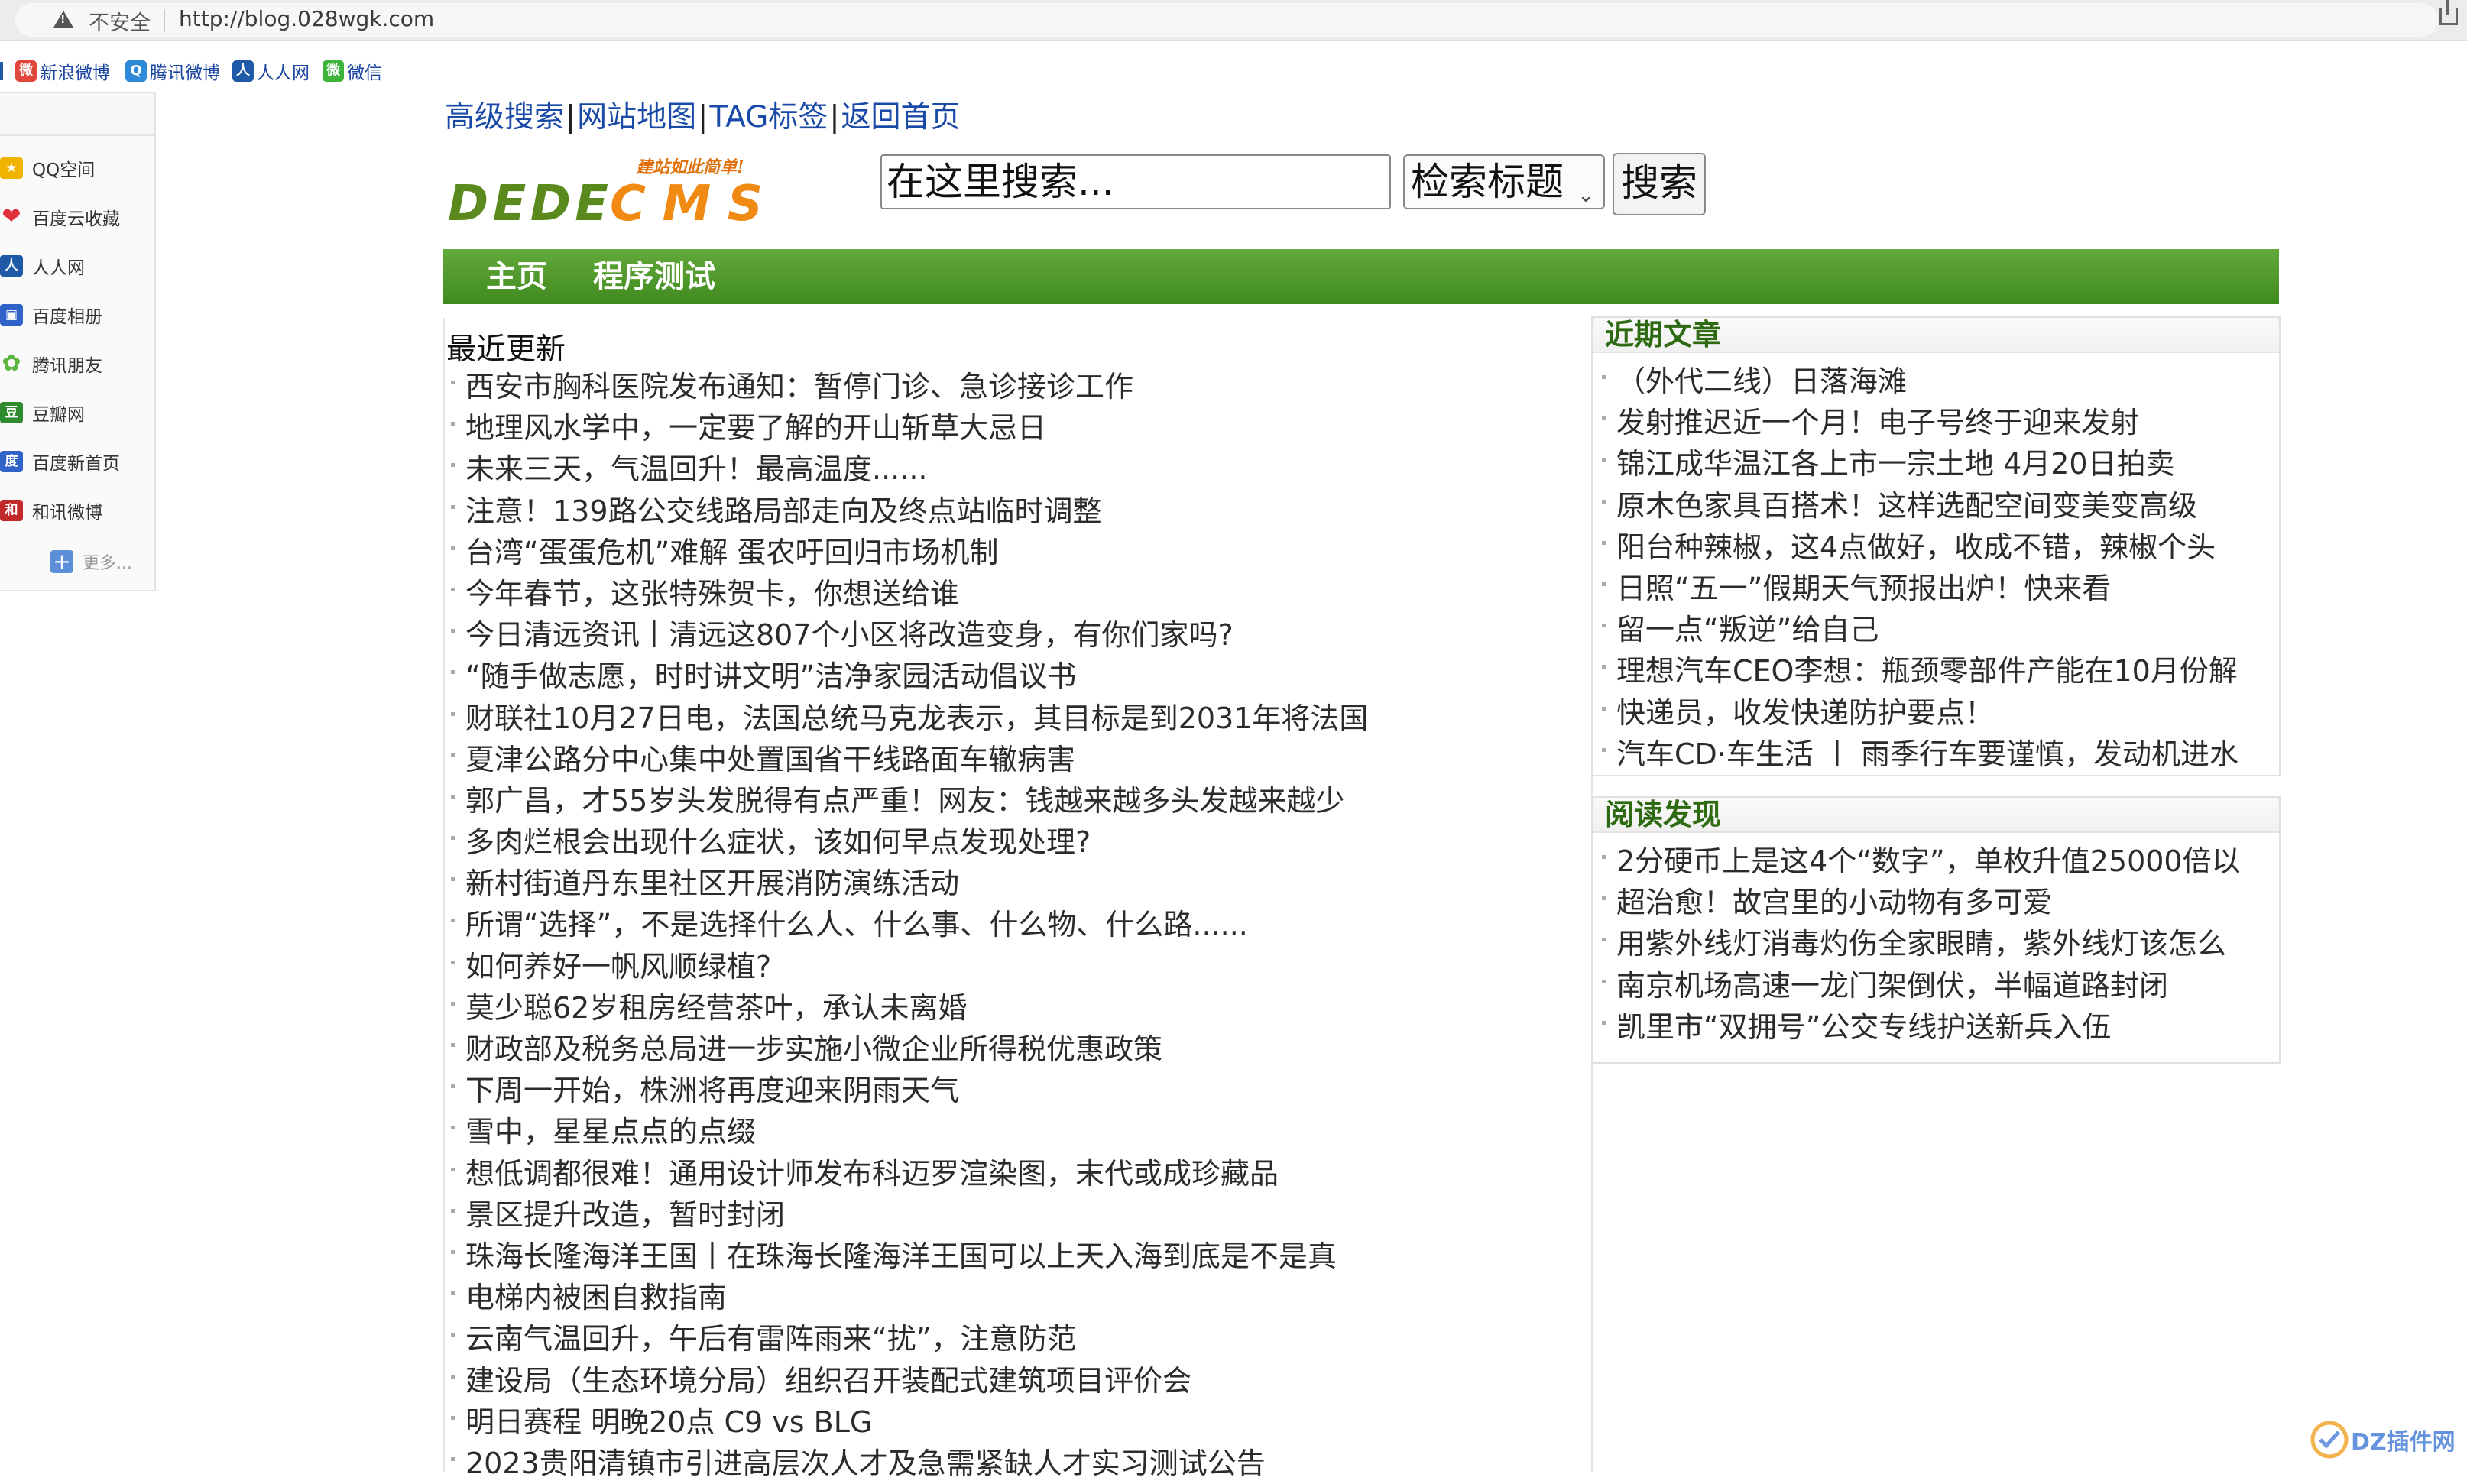 The image size is (2467, 1484). What do you see at coordinates (910, 635) in the screenshot?
I see `list-item: 今日清远资讯丨清远这807个小区将改造变身，有你们家吗?` at bounding box center [910, 635].